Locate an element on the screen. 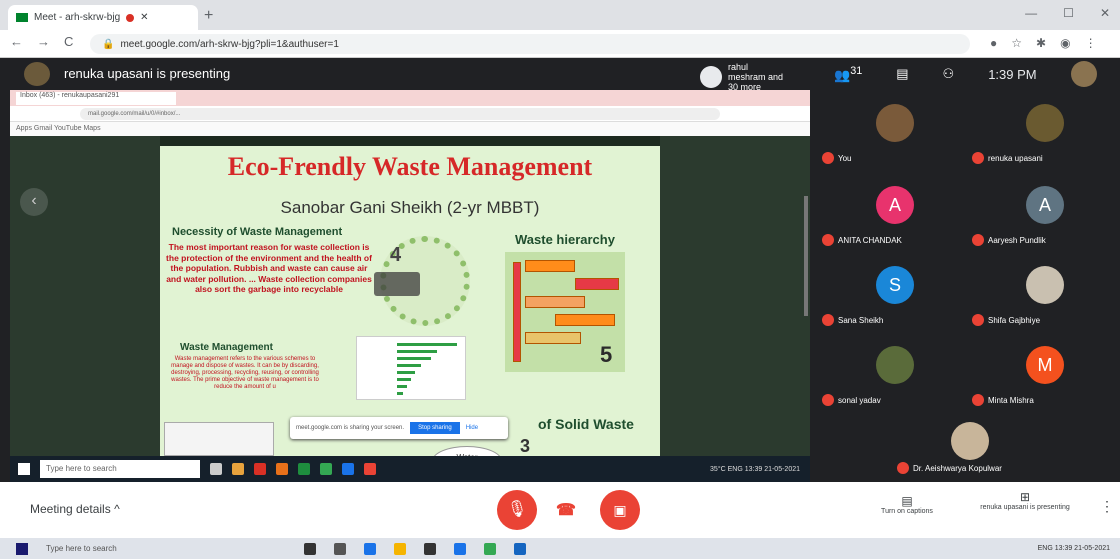 The height and width of the screenshot is (559, 1120). participant-name: You is located at coordinates (837, 158).